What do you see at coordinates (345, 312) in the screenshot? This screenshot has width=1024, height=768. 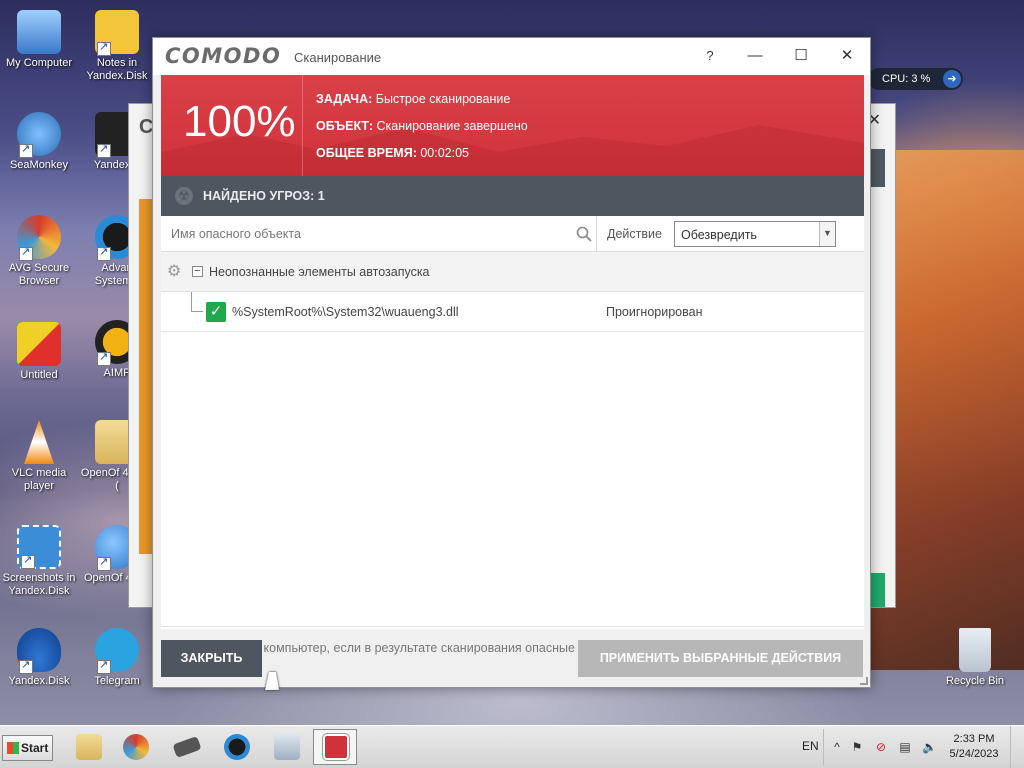 I see `threat-item-path: %SystemRoot%\System32\wuaueng3.dll` at bounding box center [345, 312].